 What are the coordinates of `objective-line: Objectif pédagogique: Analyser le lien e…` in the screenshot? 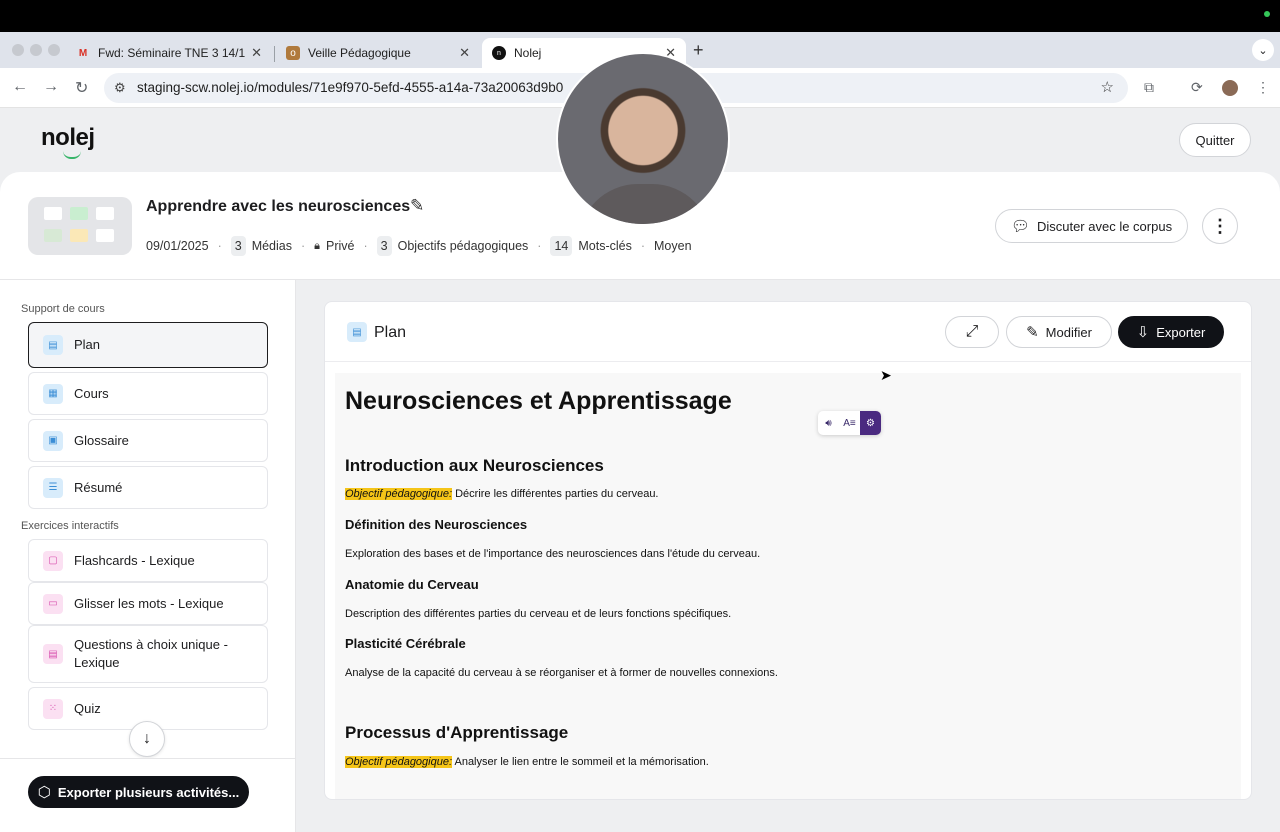 It's located at (527, 762).